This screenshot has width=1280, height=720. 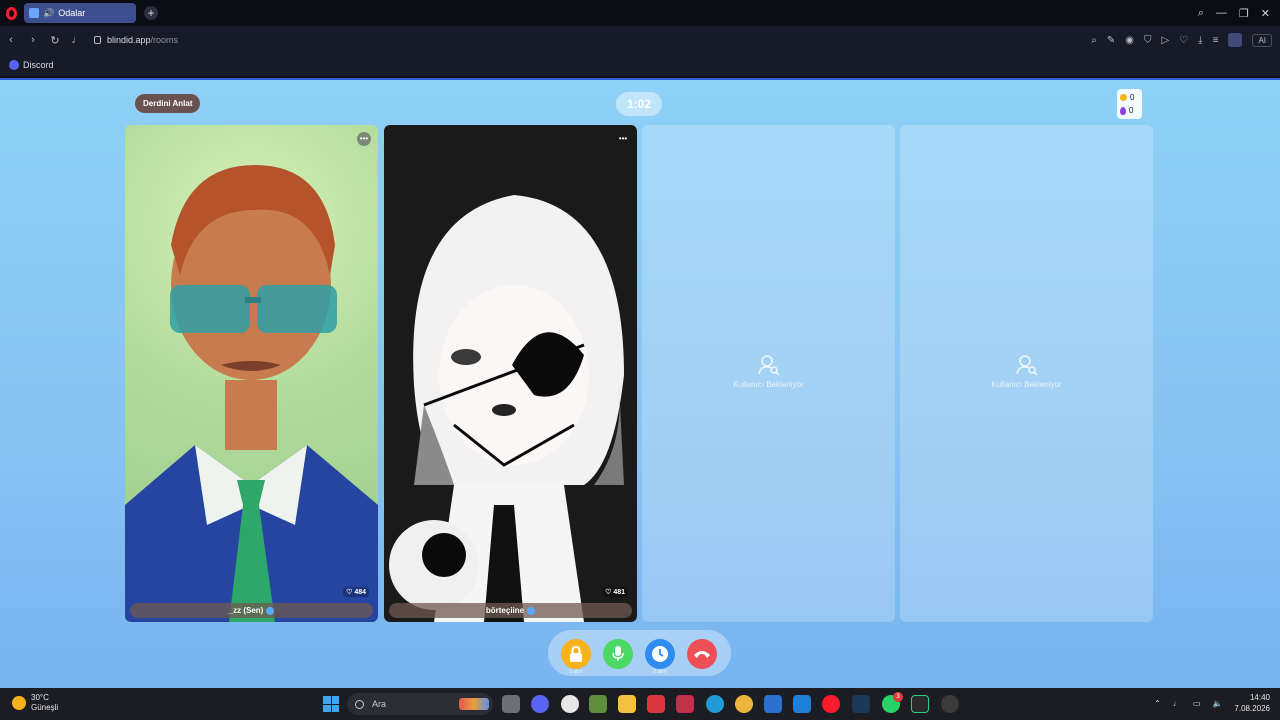 What do you see at coordinates (1221, 13) in the screenshot?
I see `minimize-button: —` at bounding box center [1221, 13].